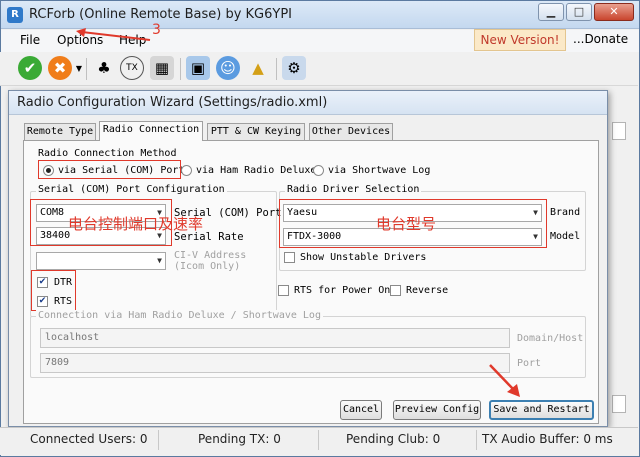  Describe the element at coordinates (132, 68) in the screenshot. I see `tx-icon: TX` at that location.